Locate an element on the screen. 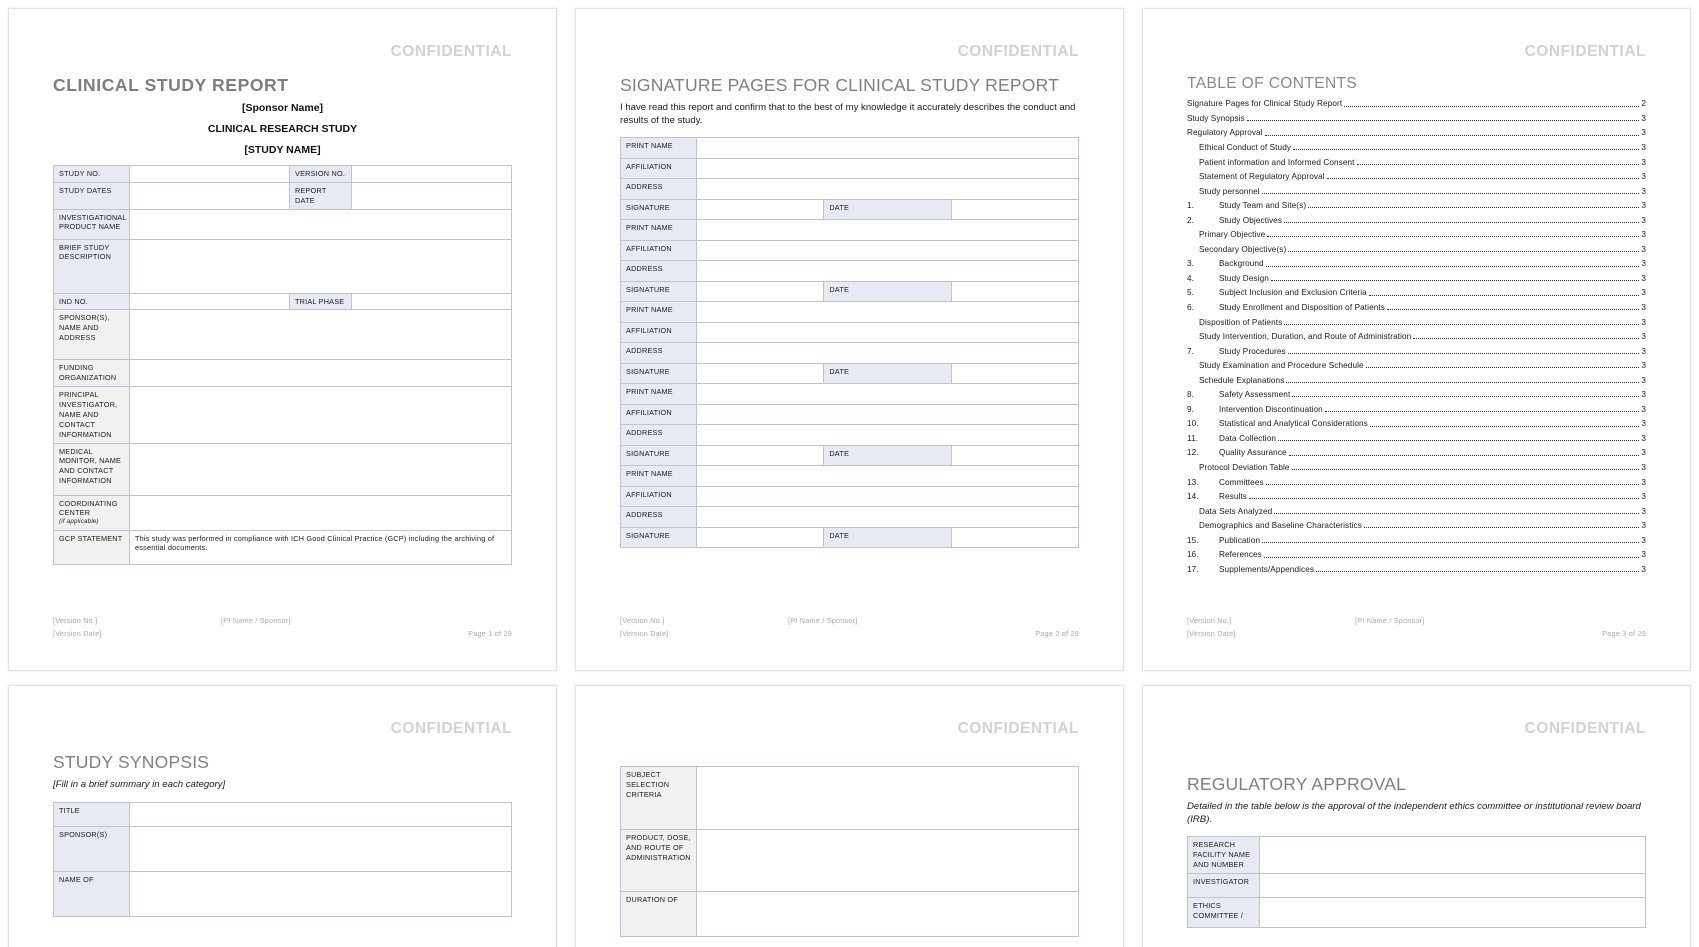 The image size is (1699, 947). toc-label: Study Examination and Procedure Schedule is located at coordinates (1281, 366).